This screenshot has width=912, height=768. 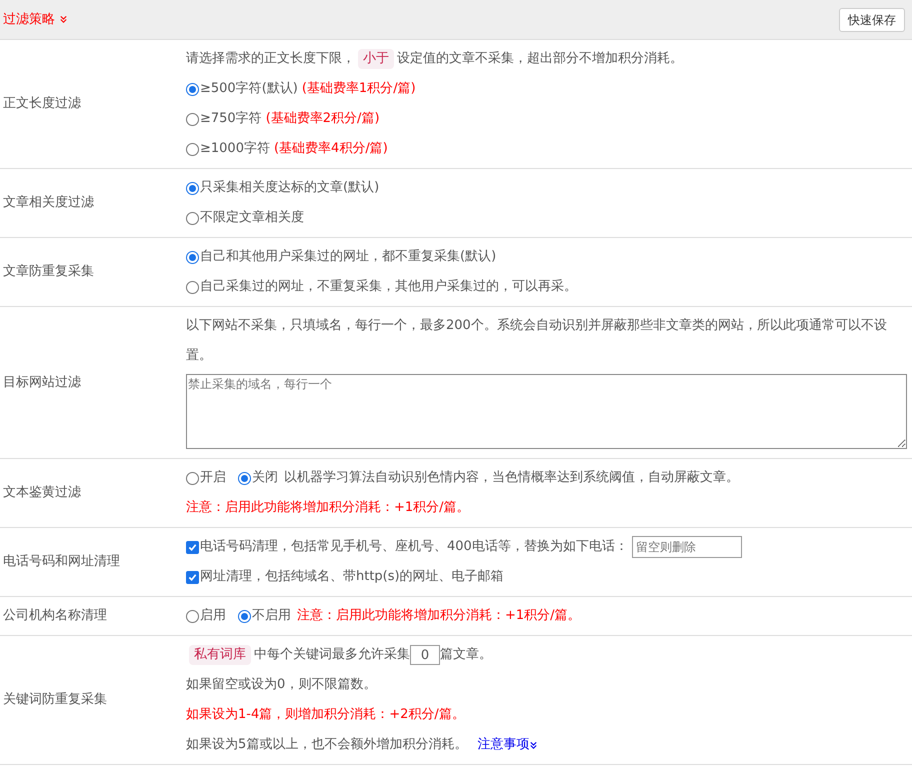 I want to click on domain-textarea: 禁止采集的域名，每行一个, so click(x=546, y=411).